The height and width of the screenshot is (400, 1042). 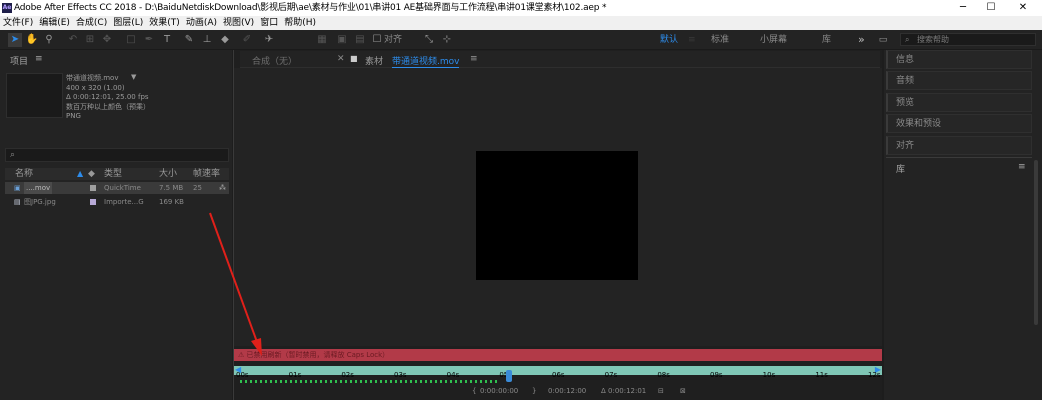 I want to click on footage-frame, so click(x=557, y=215).